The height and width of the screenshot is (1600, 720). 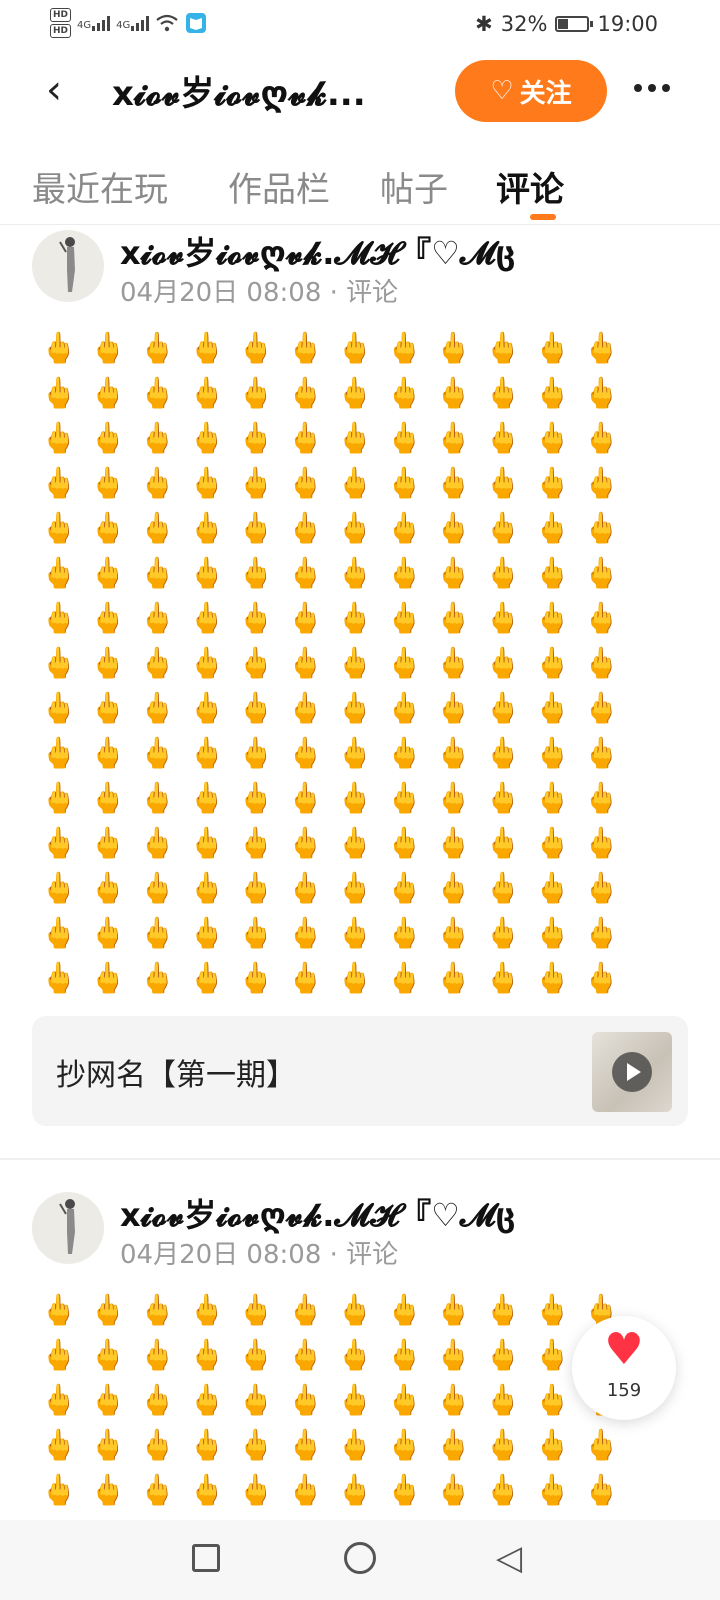 What do you see at coordinates (484, 24) in the screenshot?
I see `bluetooth-icon: ✱` at bounding box center [484, 24].